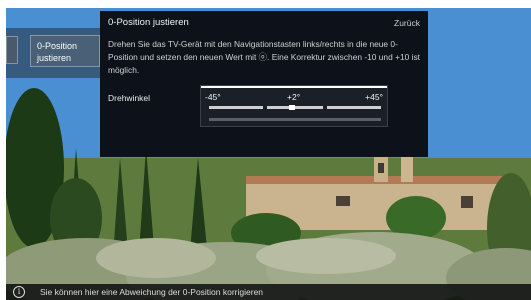 The height and width of the screenshot is (300, 531). What do you see at coordinates (57, 52) in the screenshot?
I see `menu-item-label: 0-Position justieren` at bounding box center [57, 52].